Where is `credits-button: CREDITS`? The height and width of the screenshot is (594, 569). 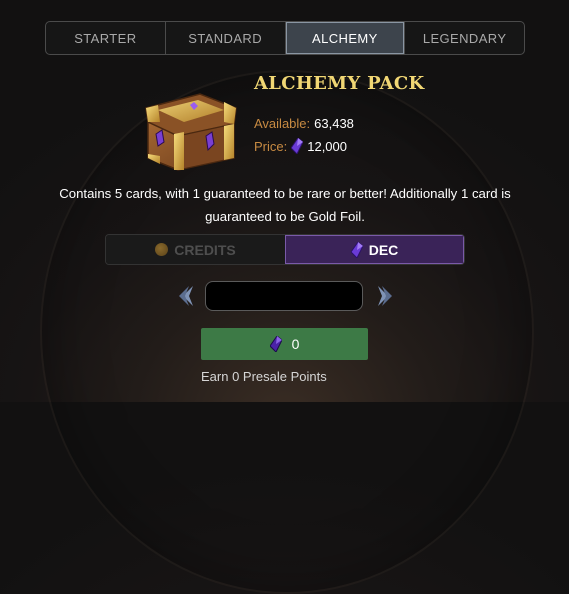 credits-button: CREDITS is located at coordinates (195, 249).